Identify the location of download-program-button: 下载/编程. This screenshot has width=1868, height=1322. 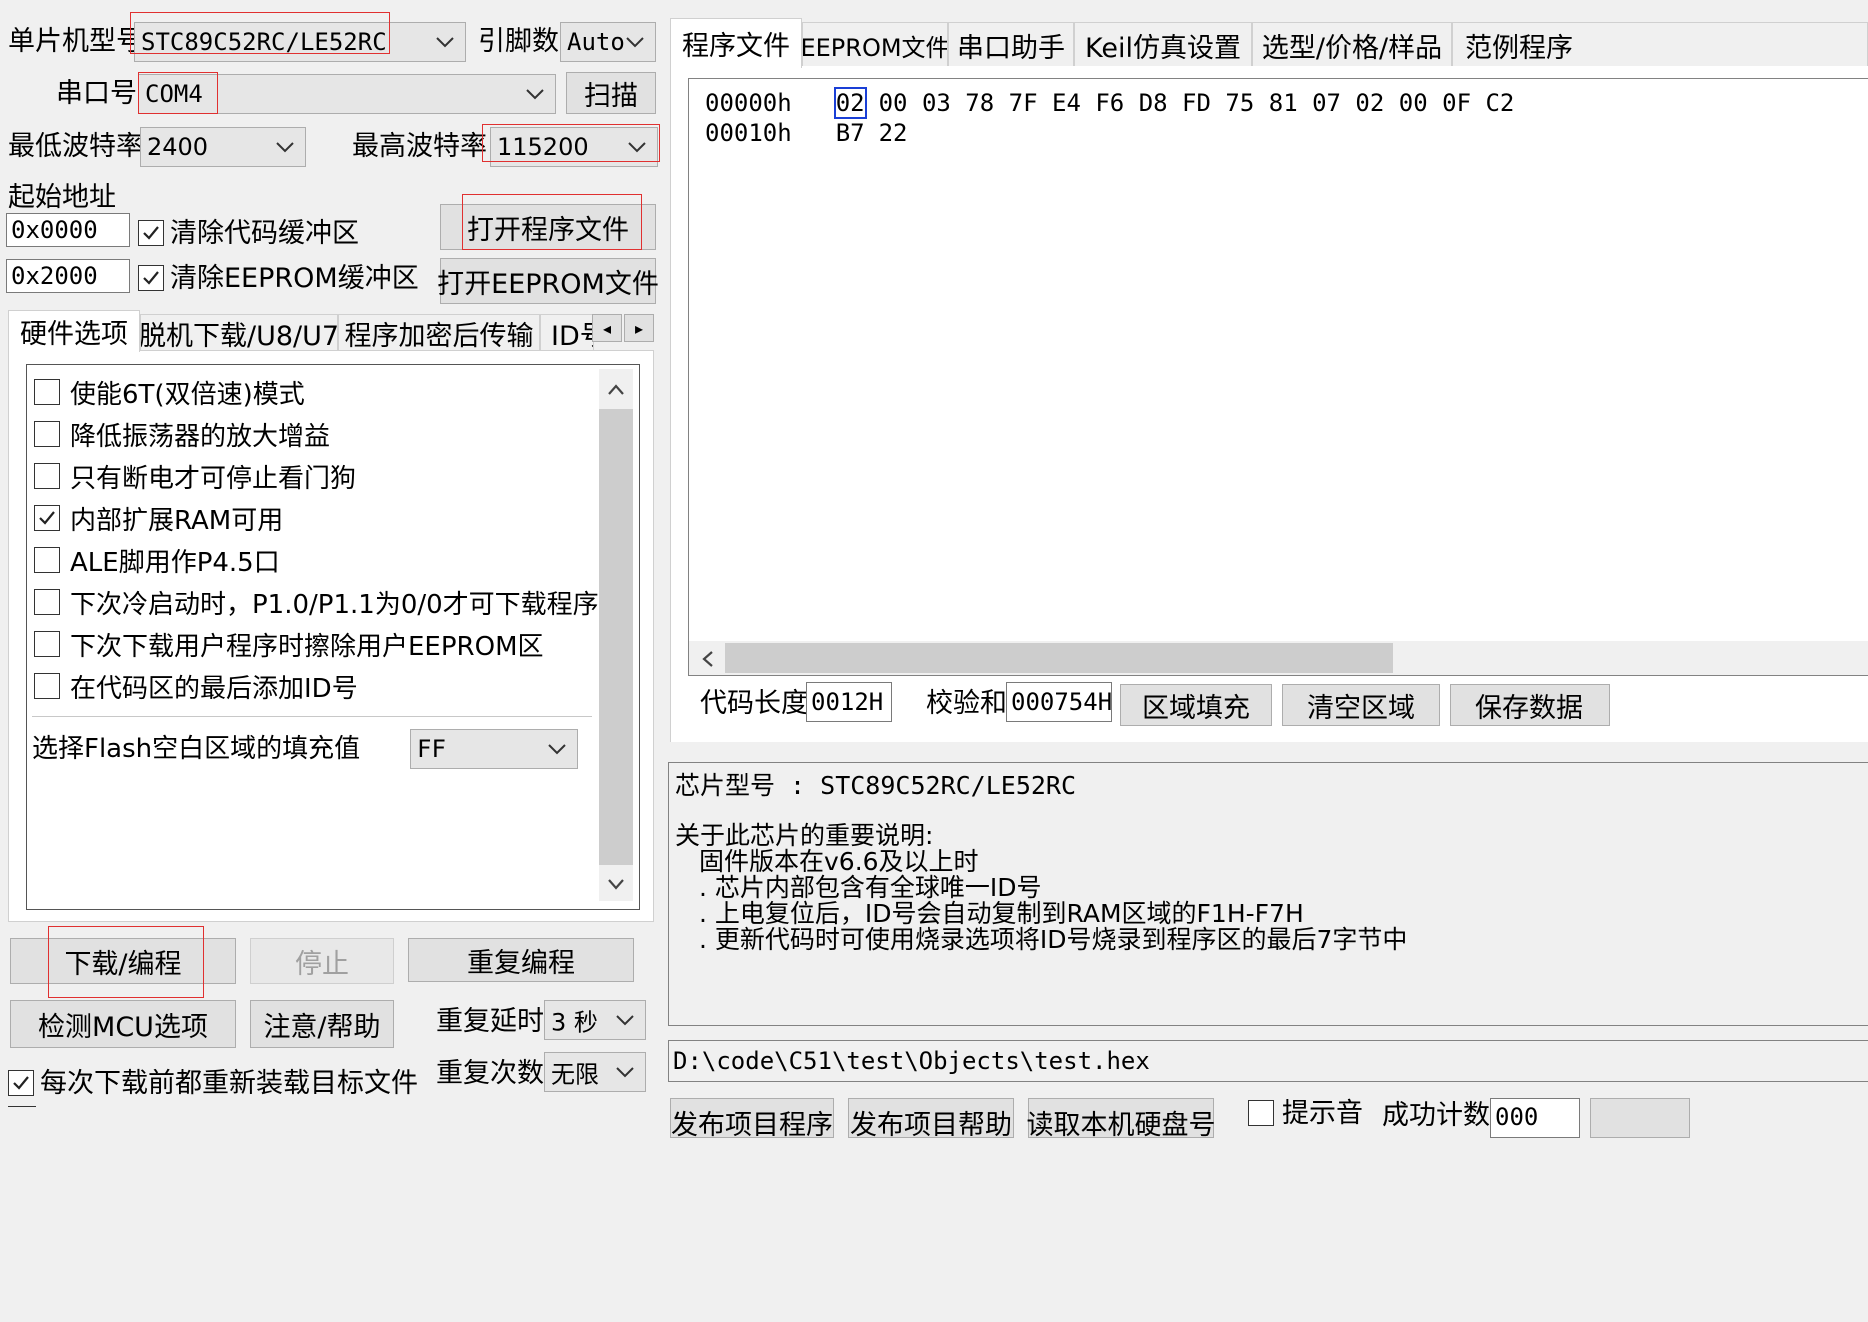
(123, 961).